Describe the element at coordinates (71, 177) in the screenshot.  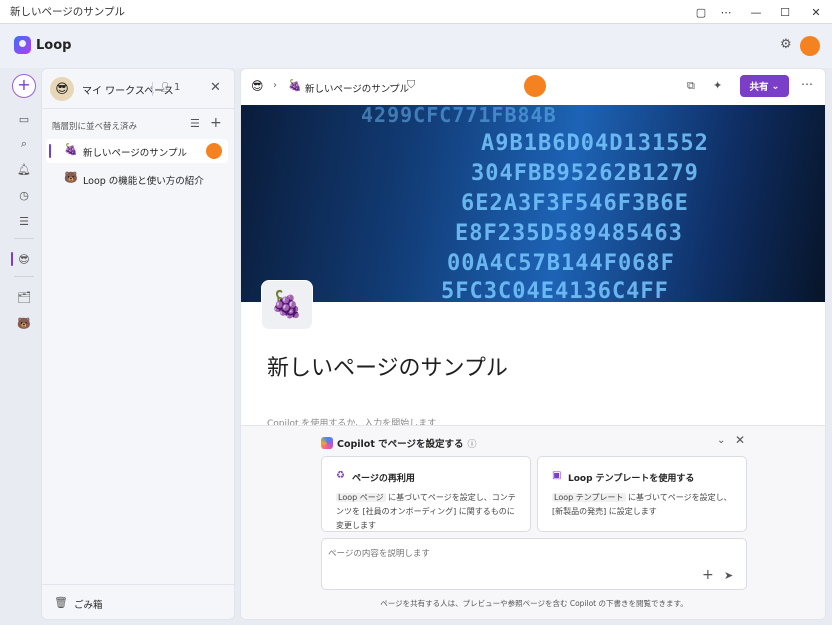
I see `bear-icon: 🐻` at that location.